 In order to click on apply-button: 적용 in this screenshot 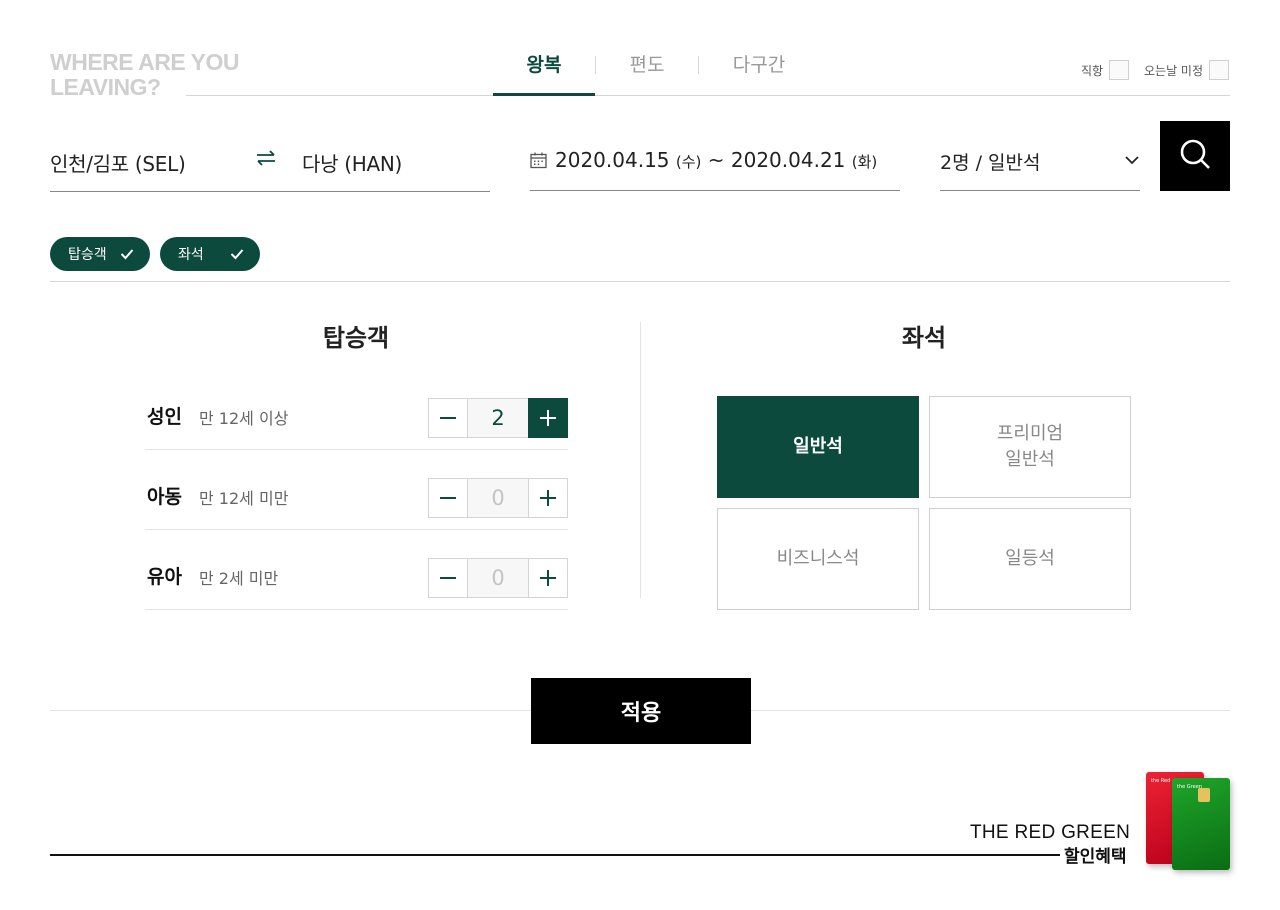, I will do `click(641, 711)`.